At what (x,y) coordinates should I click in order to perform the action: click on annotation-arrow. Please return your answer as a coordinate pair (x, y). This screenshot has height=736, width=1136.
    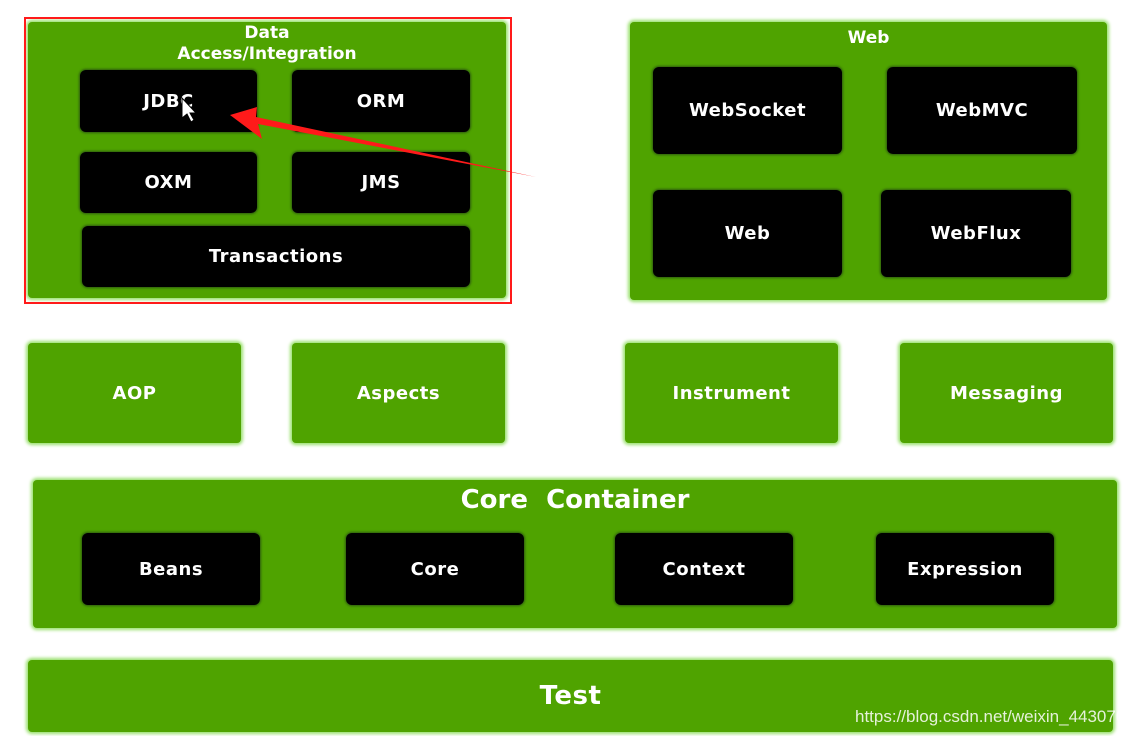
    Looking at the image, I should click on (358, 136).